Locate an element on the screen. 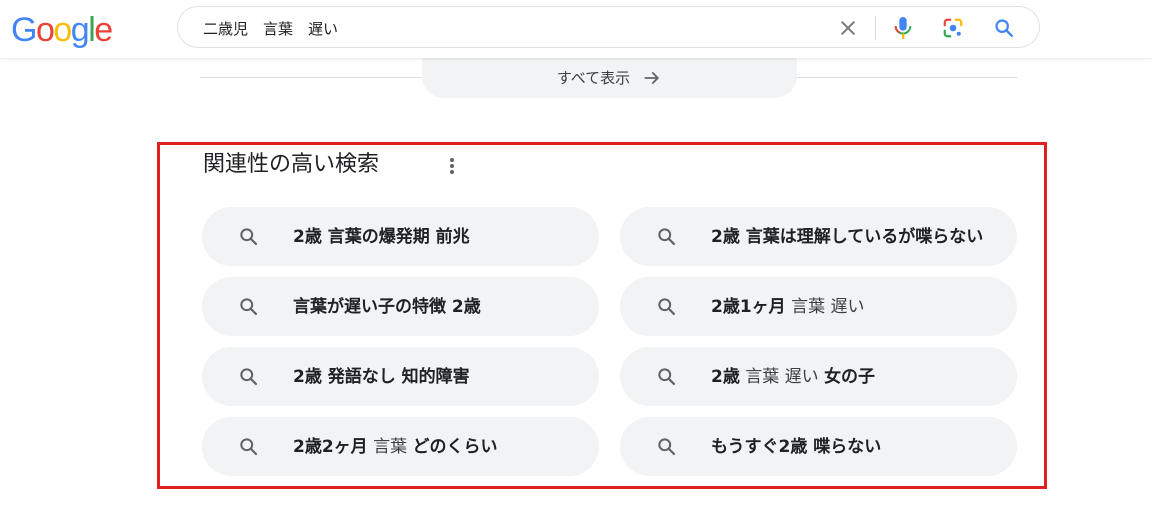  related-search-term-bold: もうすぐ2歳 喋らない is located at coordinates (796, 446).